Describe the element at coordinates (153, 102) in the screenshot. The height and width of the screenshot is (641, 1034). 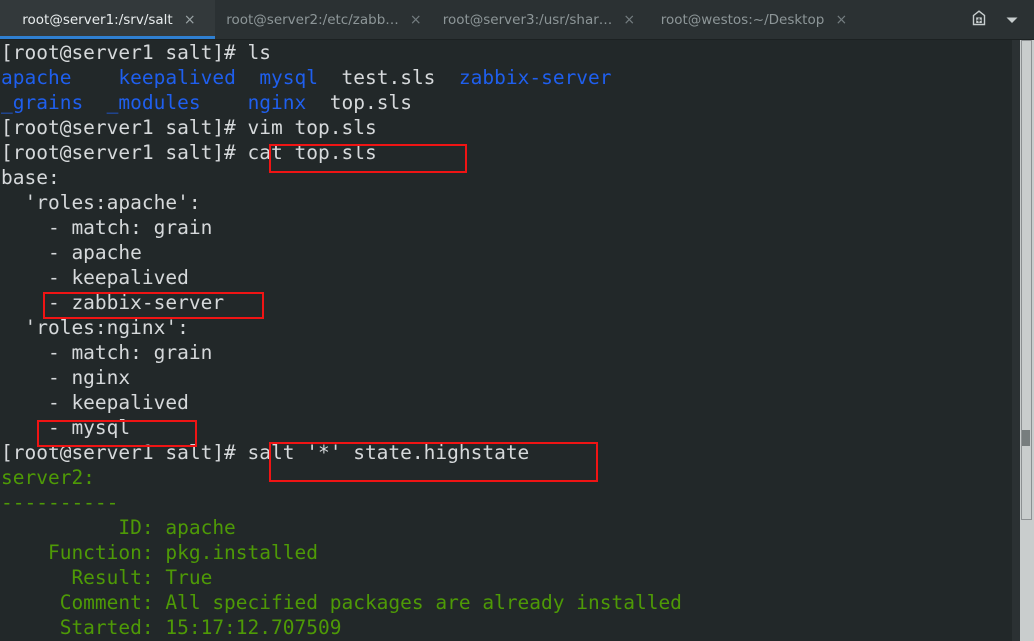
I see `terminal-text: _modules` at that location.